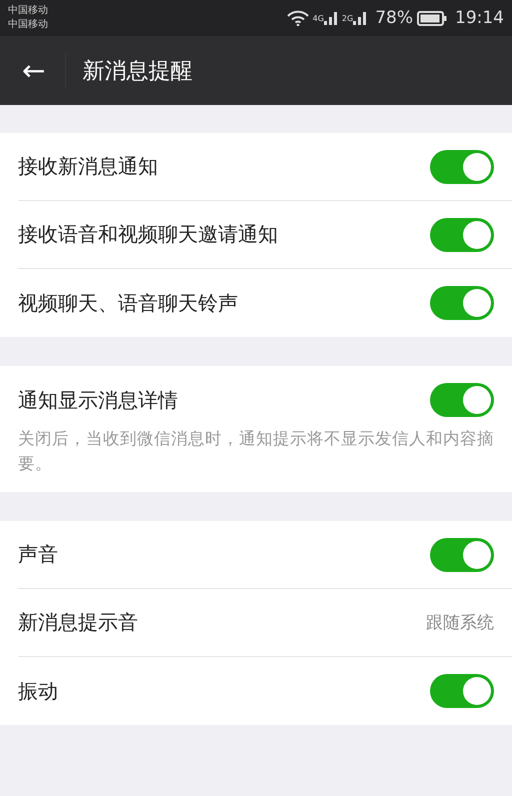 This screenshot has height=796, width=512. What do you see at coordinates (128, 303) in the screenshot?
I see `setting-label: 视频聊天、语音聊天铃声` at bounding box center [128, 303].